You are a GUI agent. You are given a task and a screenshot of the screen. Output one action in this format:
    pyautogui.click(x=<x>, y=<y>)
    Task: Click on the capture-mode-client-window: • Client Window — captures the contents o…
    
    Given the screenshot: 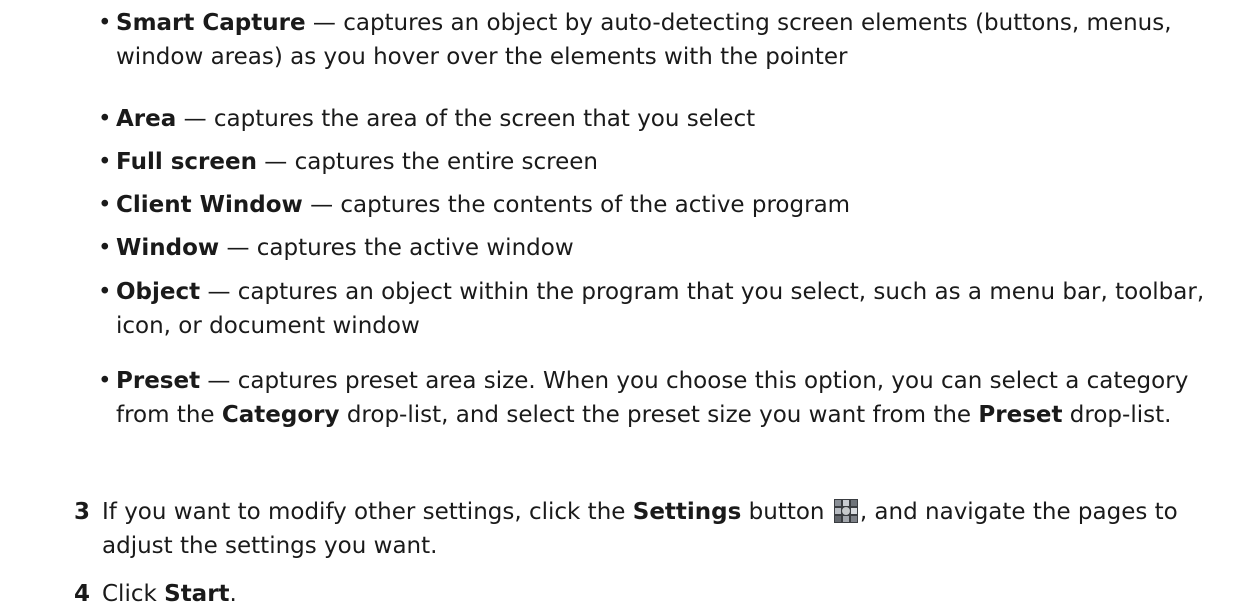 What is the action you would take?
    pyautogui.click(x=668, y=205)
    